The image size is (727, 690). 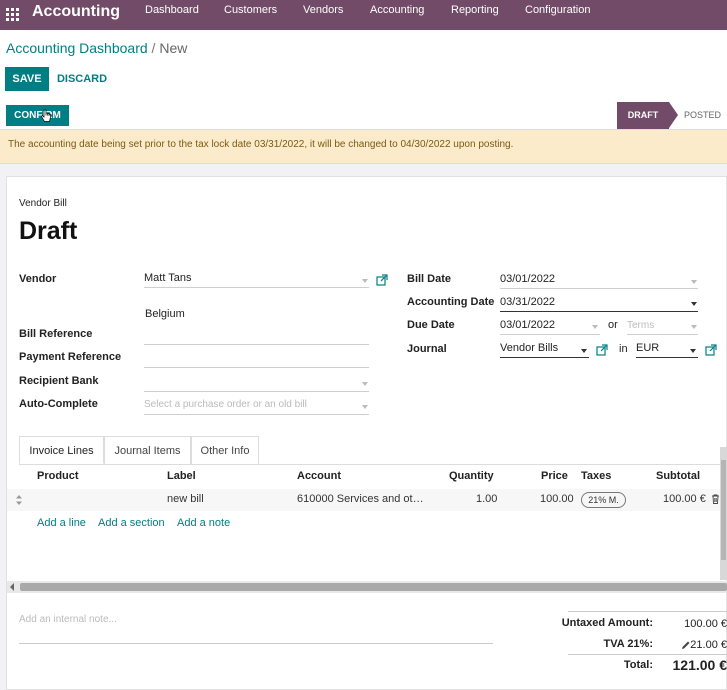 What do you see at coordinates (595, 327) in the screenshot?
I see `due-date-dropdown-icon` at bounding box center [595, 327].